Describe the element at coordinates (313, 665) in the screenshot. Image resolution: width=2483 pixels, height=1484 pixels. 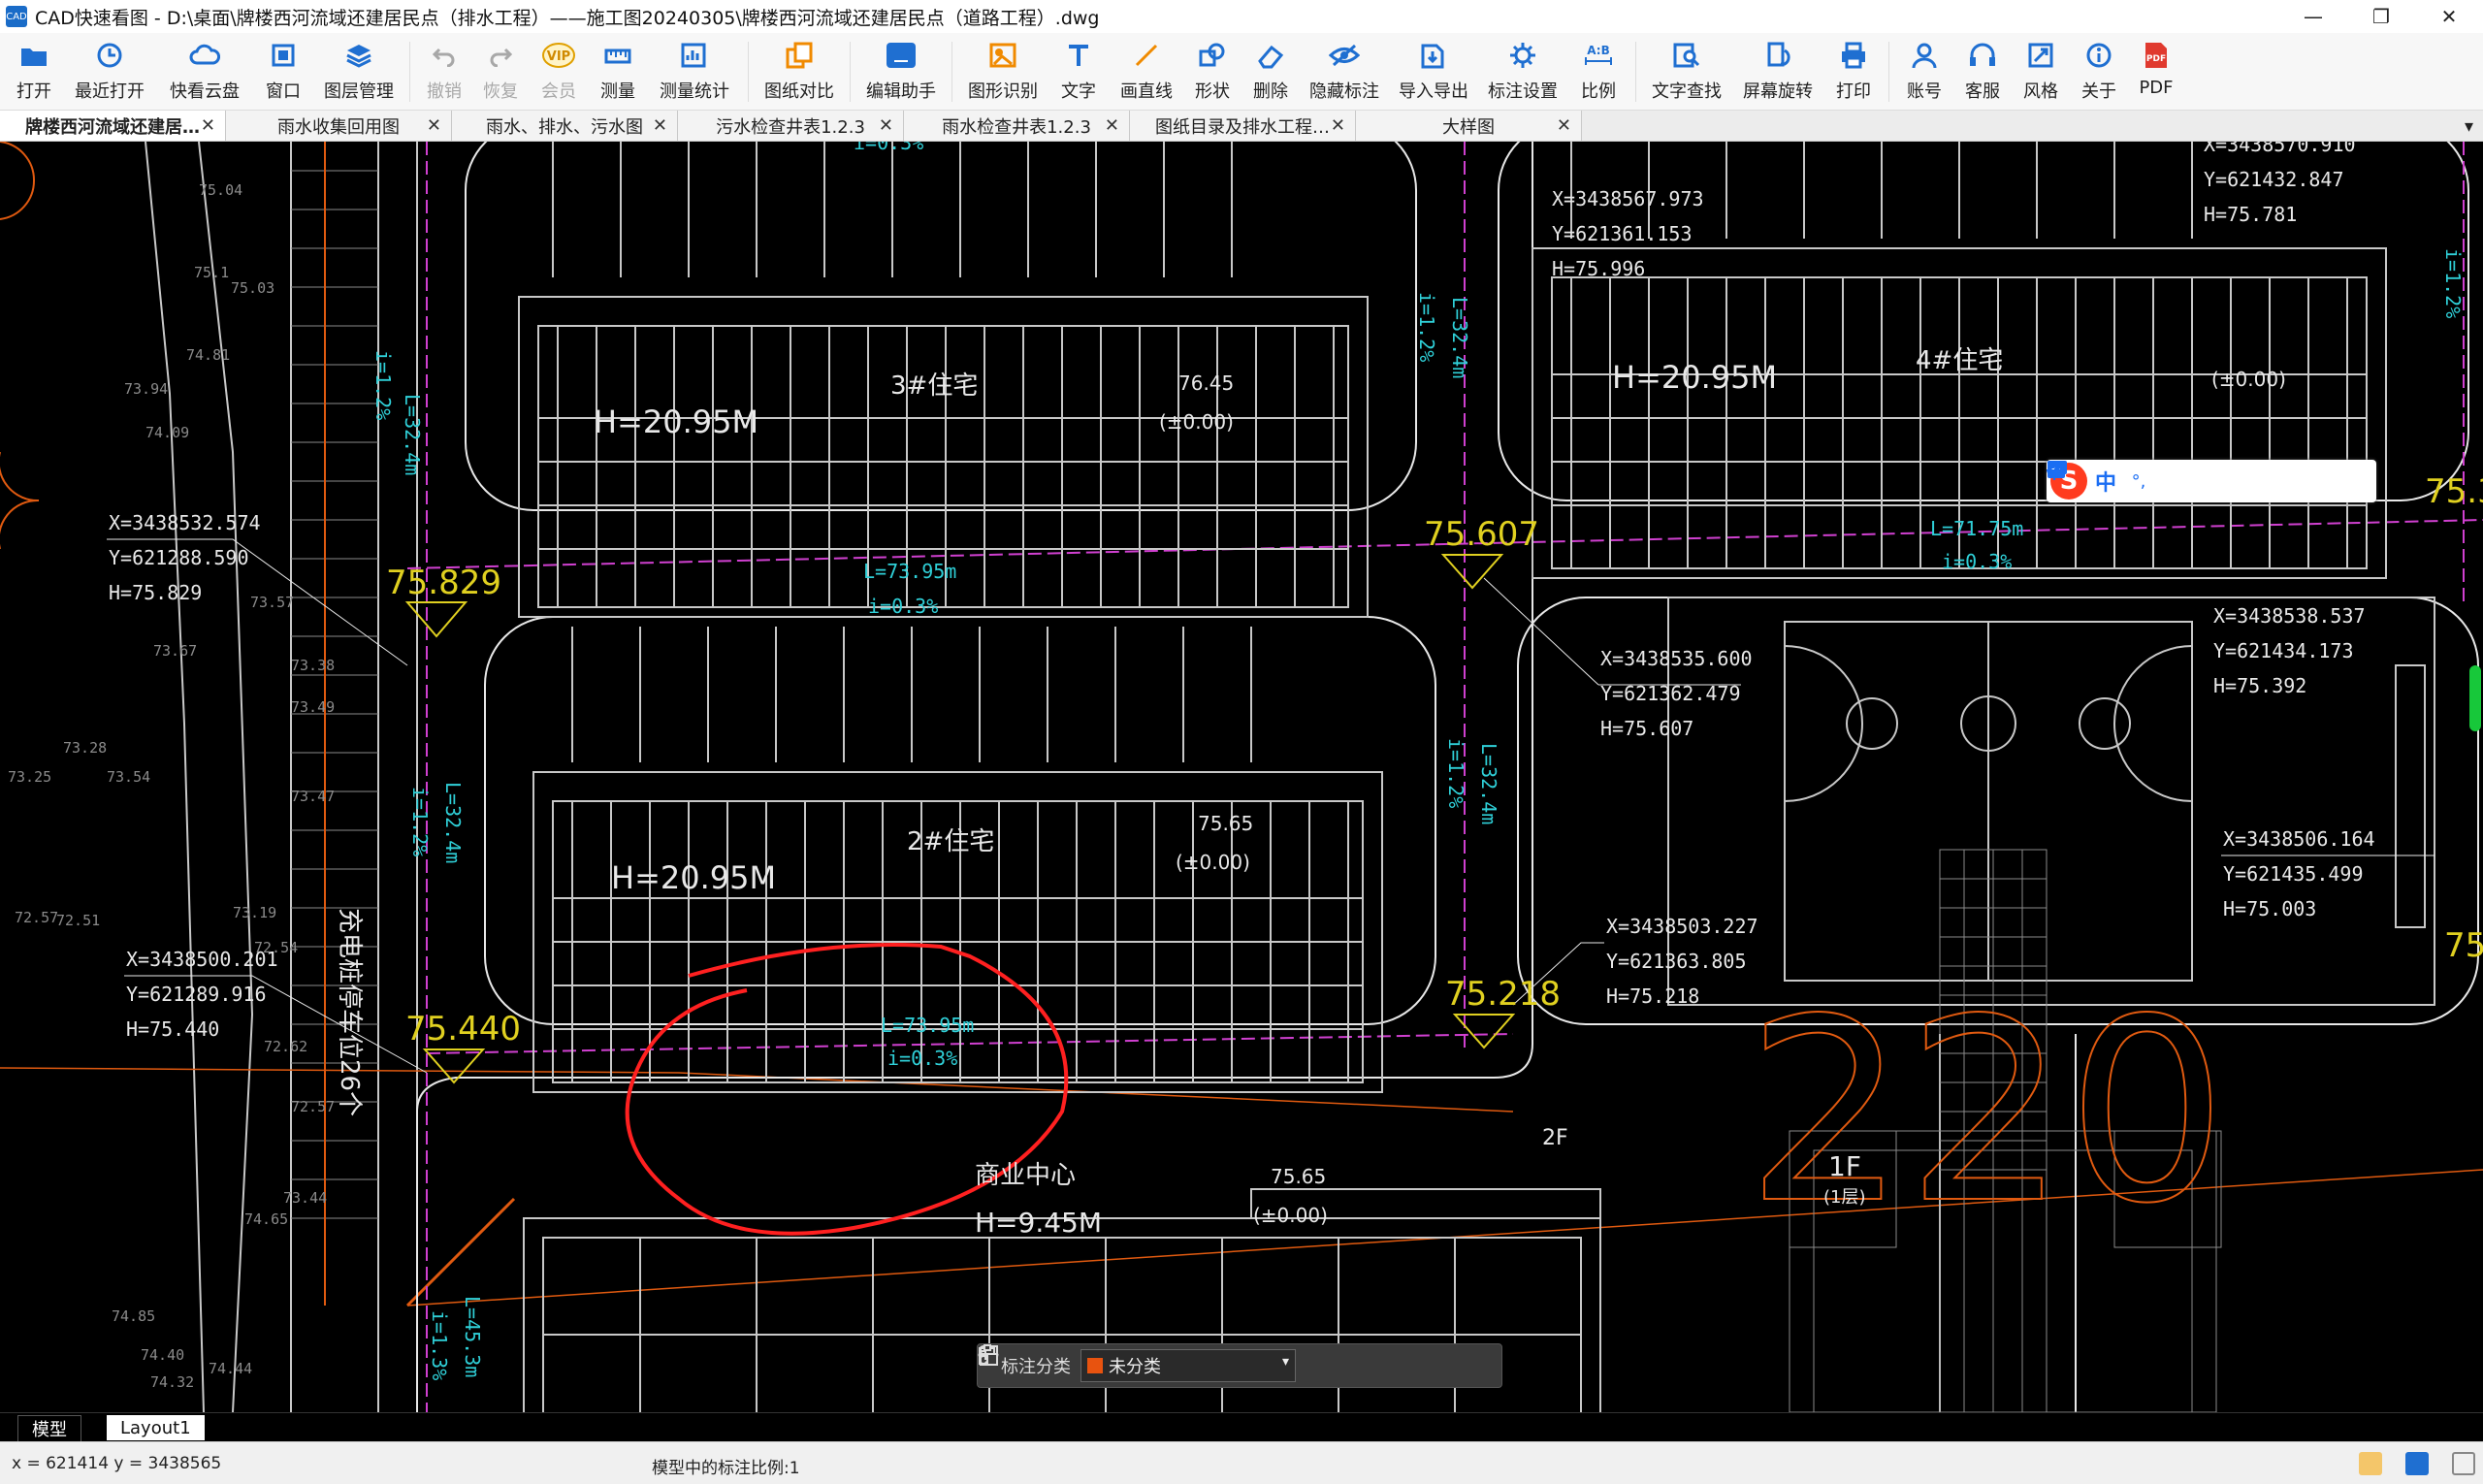
I see `svg-text: 73.38` at that location.